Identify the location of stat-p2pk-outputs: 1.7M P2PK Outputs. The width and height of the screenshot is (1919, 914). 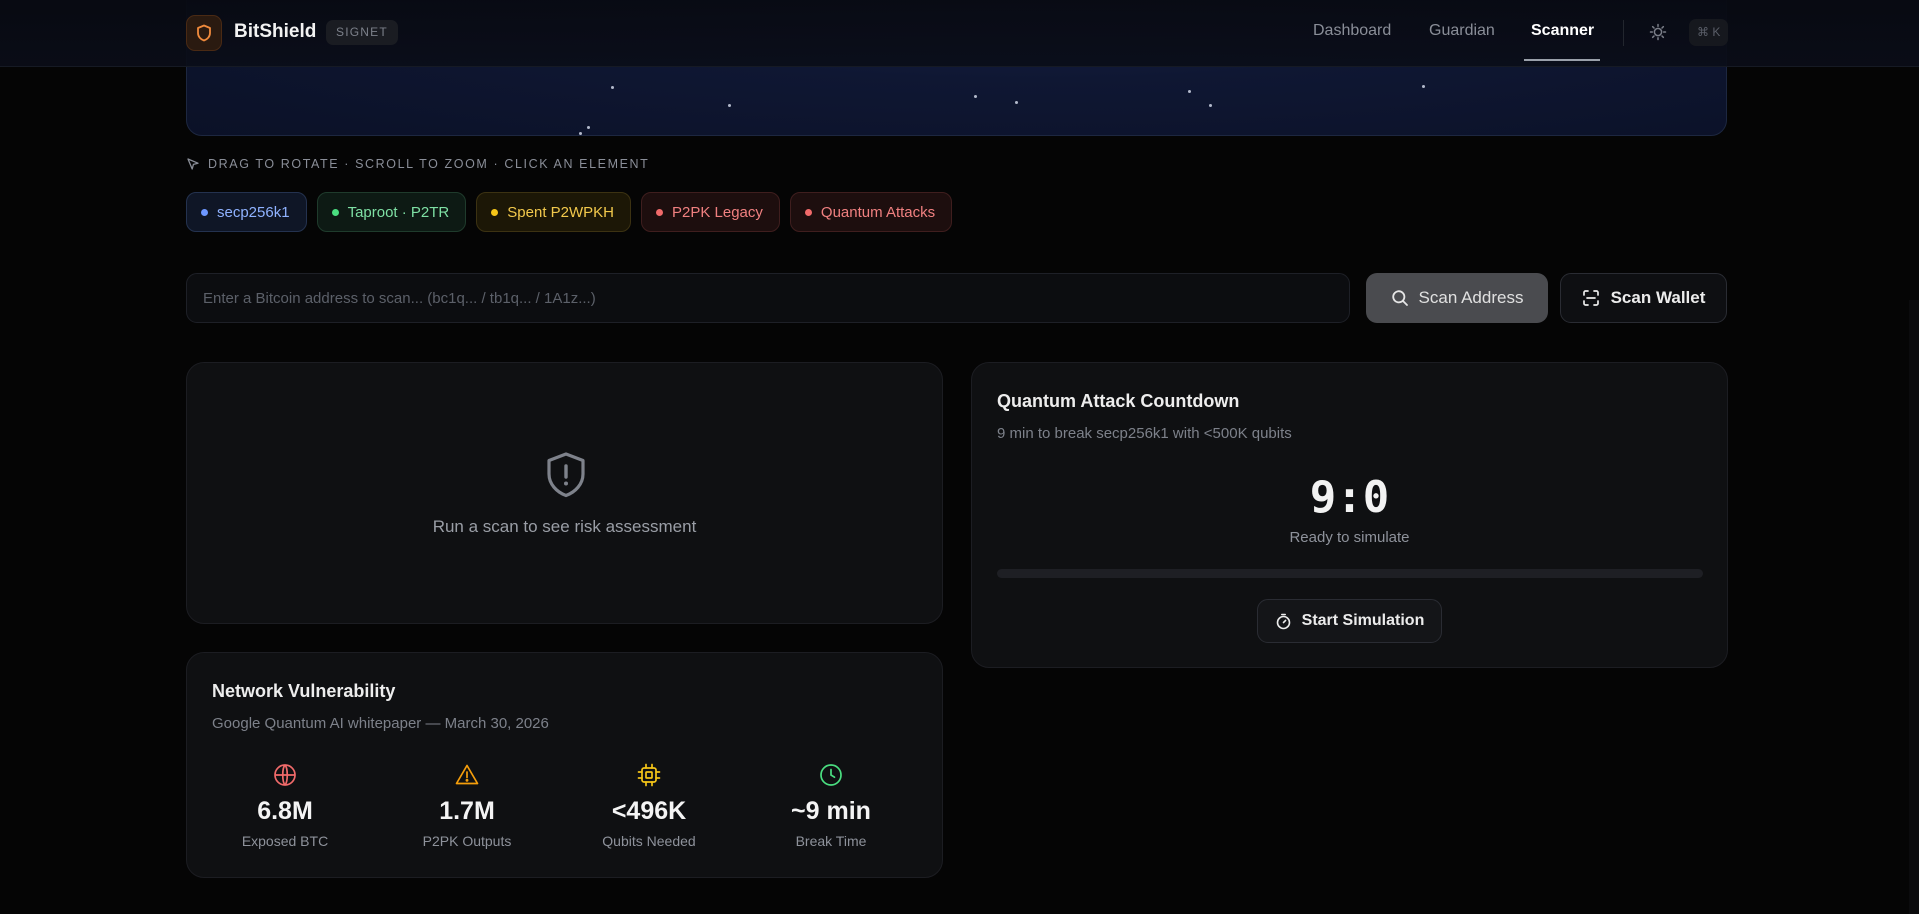
(467, 806).